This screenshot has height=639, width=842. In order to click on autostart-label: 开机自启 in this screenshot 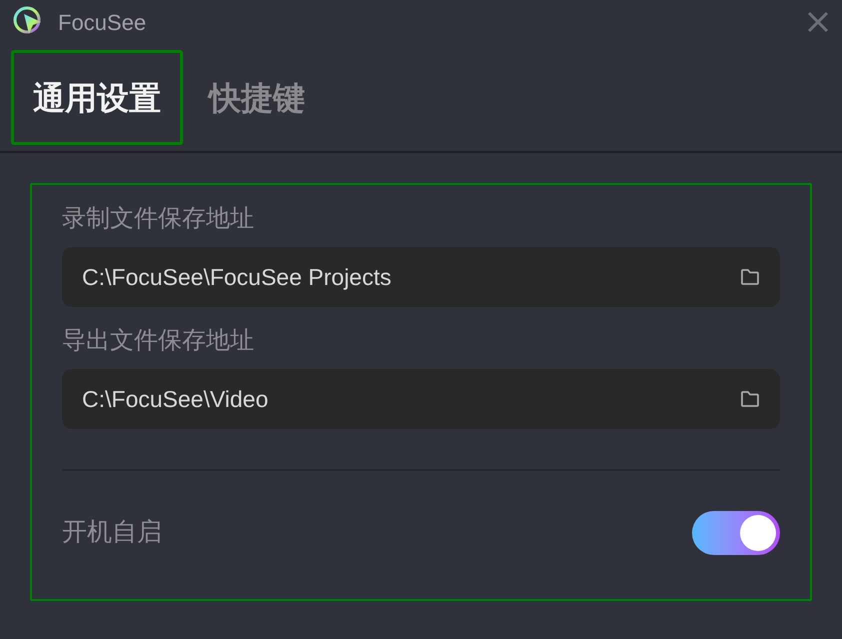, I will do `click(112, 532)`.